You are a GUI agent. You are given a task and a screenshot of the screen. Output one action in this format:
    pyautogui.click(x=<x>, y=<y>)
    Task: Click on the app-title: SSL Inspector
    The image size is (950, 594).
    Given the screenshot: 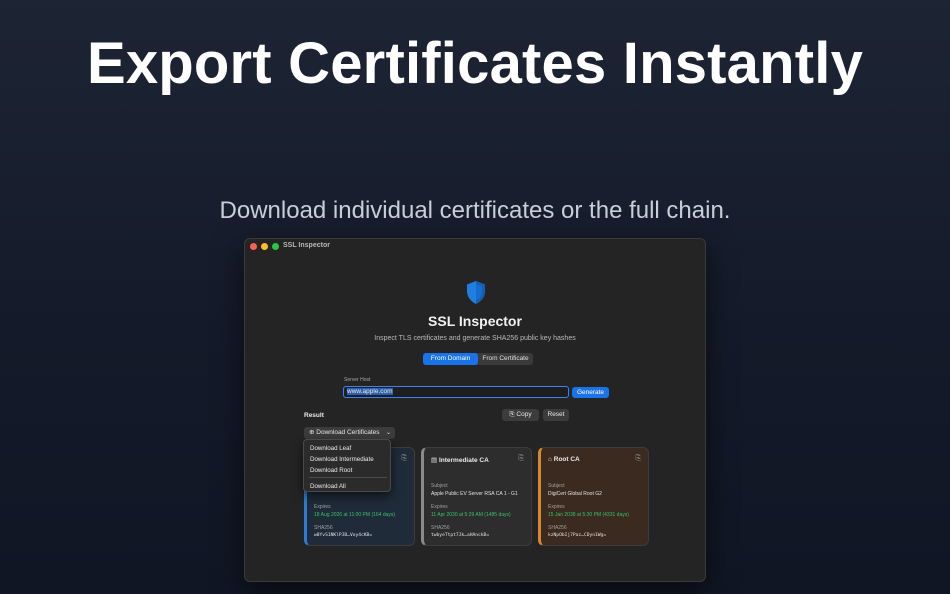 What is the action you would take?
    pyautogui.click(x=475, y=321)
    